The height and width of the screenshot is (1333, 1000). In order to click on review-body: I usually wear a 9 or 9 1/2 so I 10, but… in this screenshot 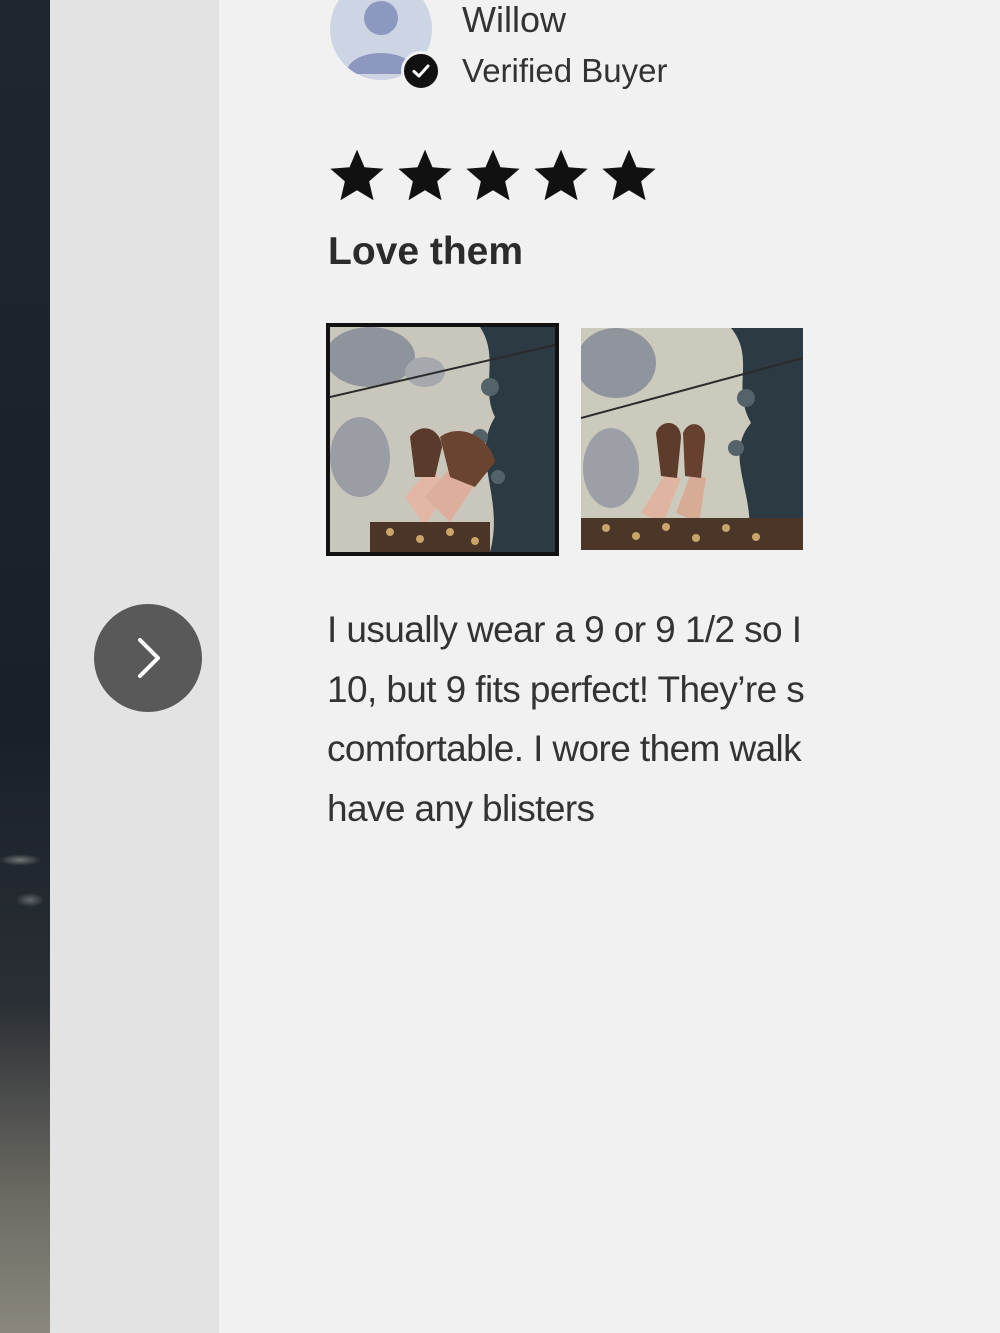, I will do `click(604, 720)`.